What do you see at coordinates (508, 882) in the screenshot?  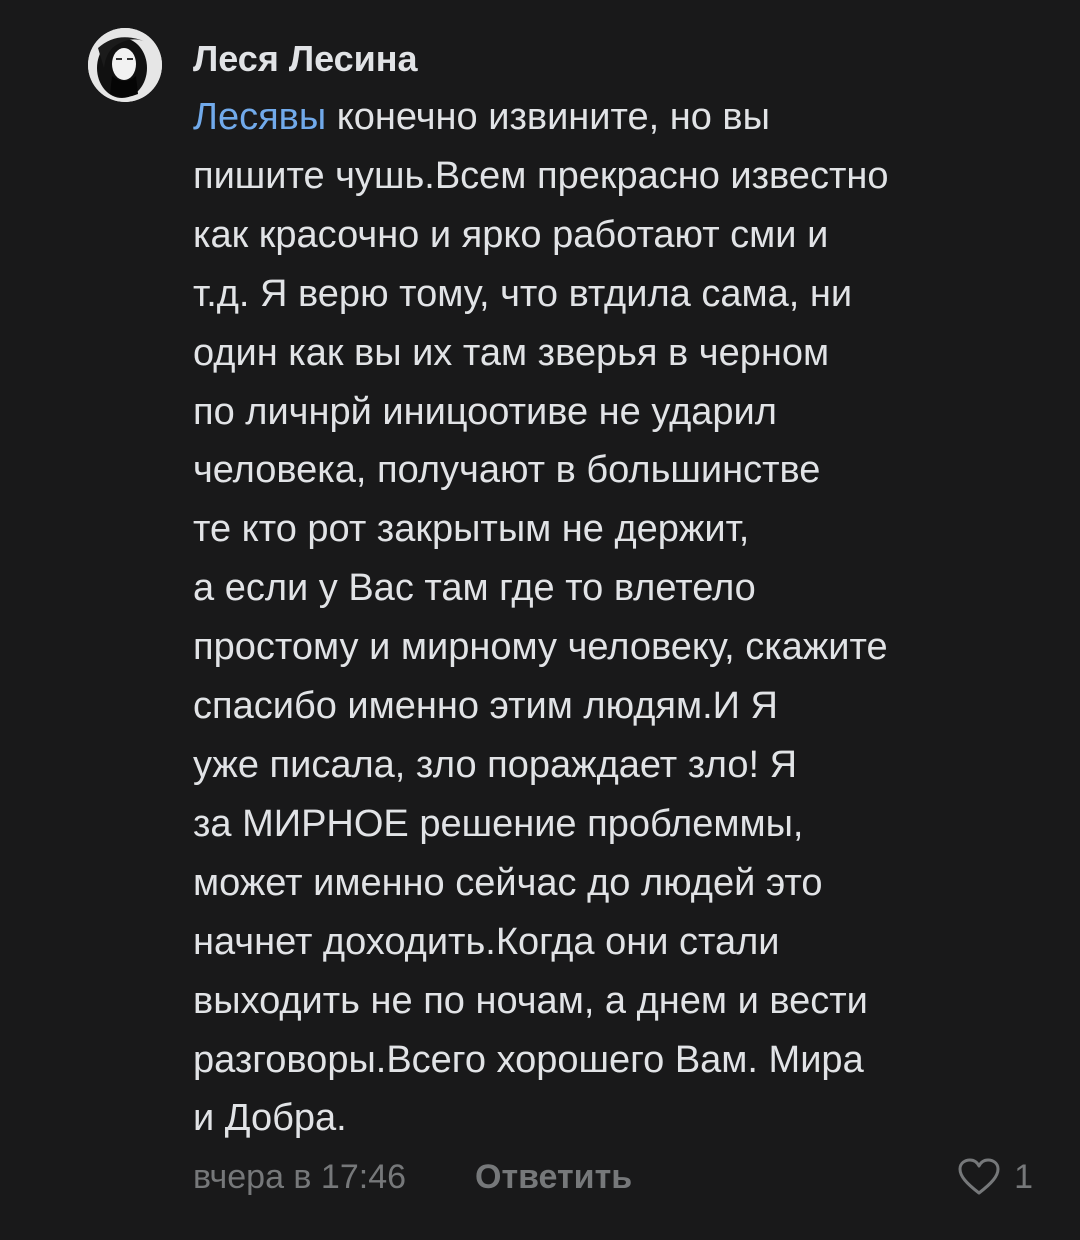 I see `comment-line: может именно сейчас до людей это` at bounding box center [508, 882].